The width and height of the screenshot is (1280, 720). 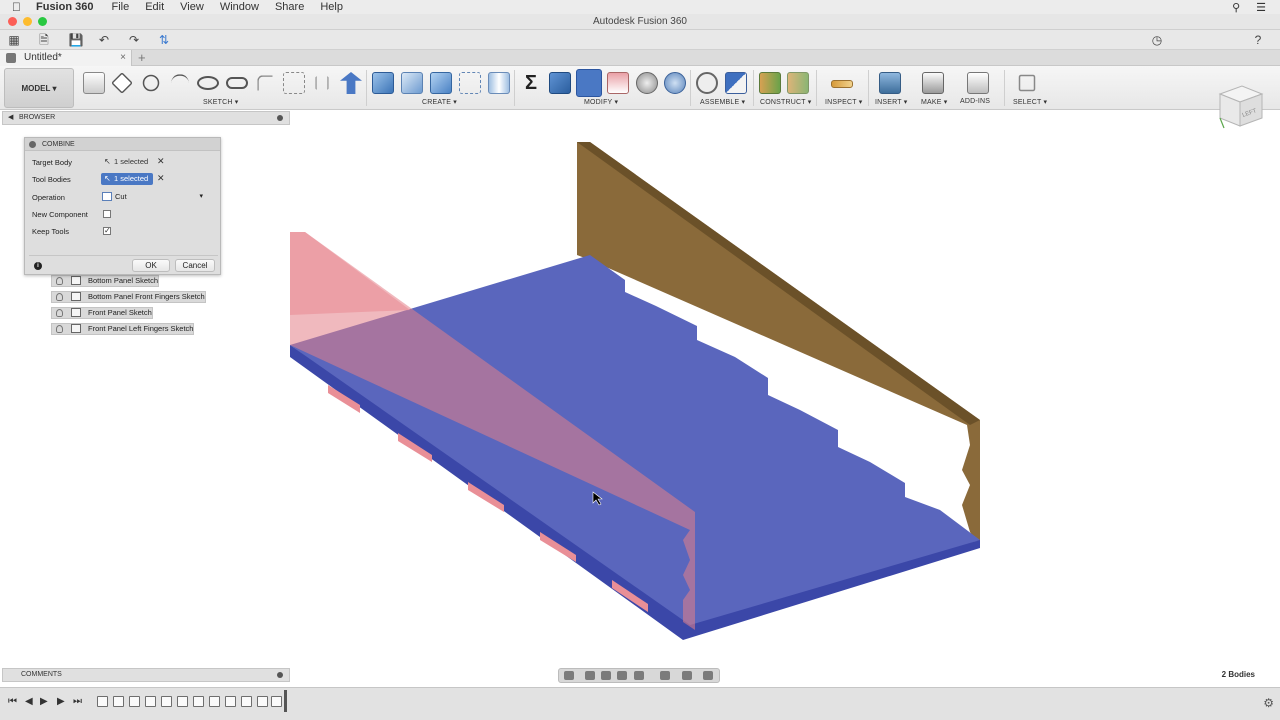 What do you see at coordinates (39, 88) in the screenshot?
I see `workspace-switcher-button: MODEL ▾` at bounding box center [39, 88].